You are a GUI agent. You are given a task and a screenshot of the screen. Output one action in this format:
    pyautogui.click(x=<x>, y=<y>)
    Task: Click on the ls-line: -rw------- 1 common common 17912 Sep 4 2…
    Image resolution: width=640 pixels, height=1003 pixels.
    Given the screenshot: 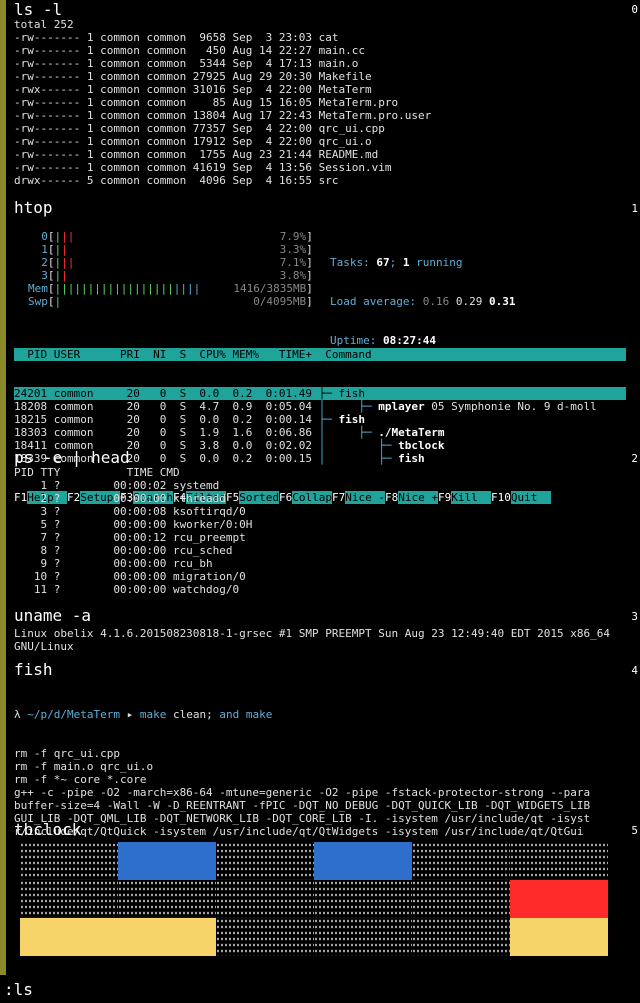 What is the action you would take?
    pyautogui.click(x=193, y=141)
    